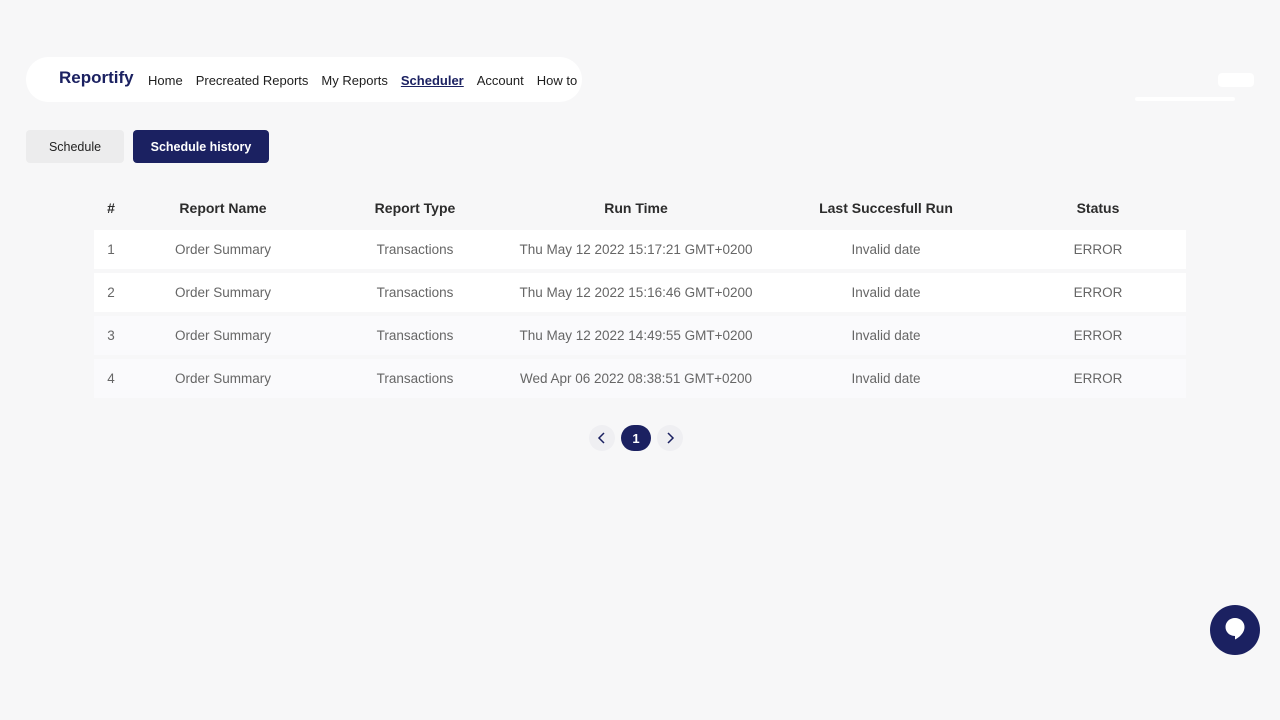  Describe the element at coordinates (111, 378) in the screenshot. I see `cell-number: 4` at that location.